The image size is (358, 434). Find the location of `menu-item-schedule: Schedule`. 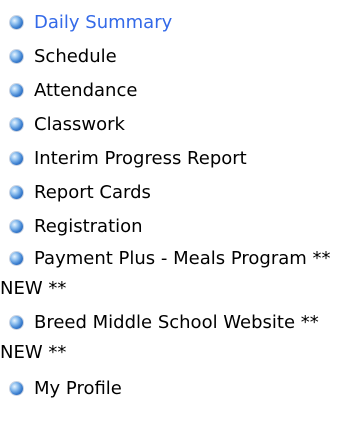

menu-item-schedule: Schedule is located at coordinates (179, 57).